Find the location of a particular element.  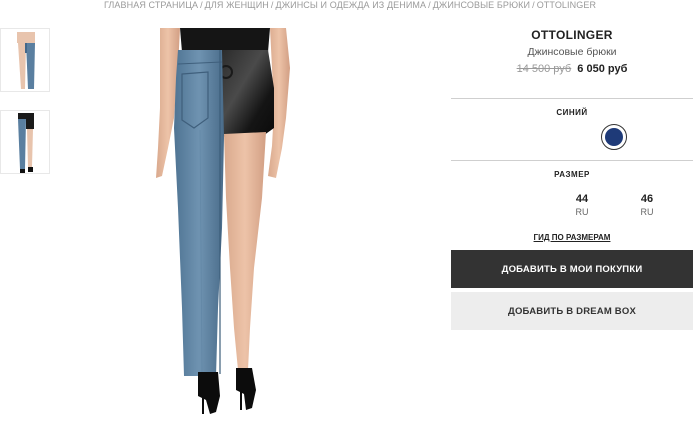

color-swatch-fill is located at coordinates (614, 137).